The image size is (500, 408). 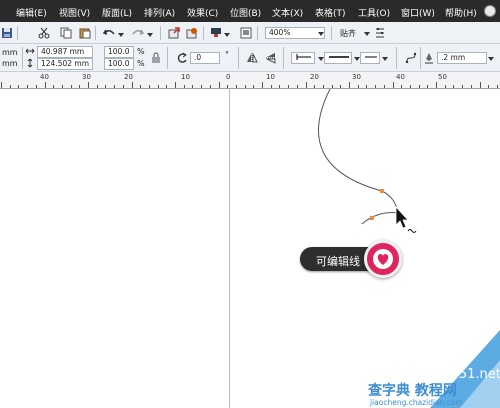 What do you see at coordinates (44, 33) in the screenshot?
I see `cut-icon` at bounding box center [44, 33].